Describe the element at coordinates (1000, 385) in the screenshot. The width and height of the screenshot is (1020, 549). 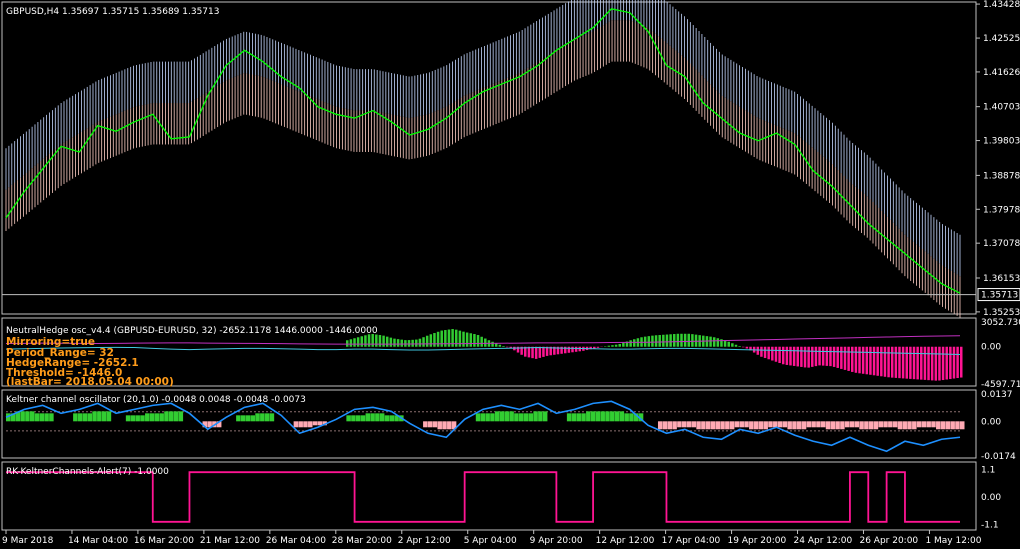
I see `hedge-tick-label: -4597.7124` at that location.